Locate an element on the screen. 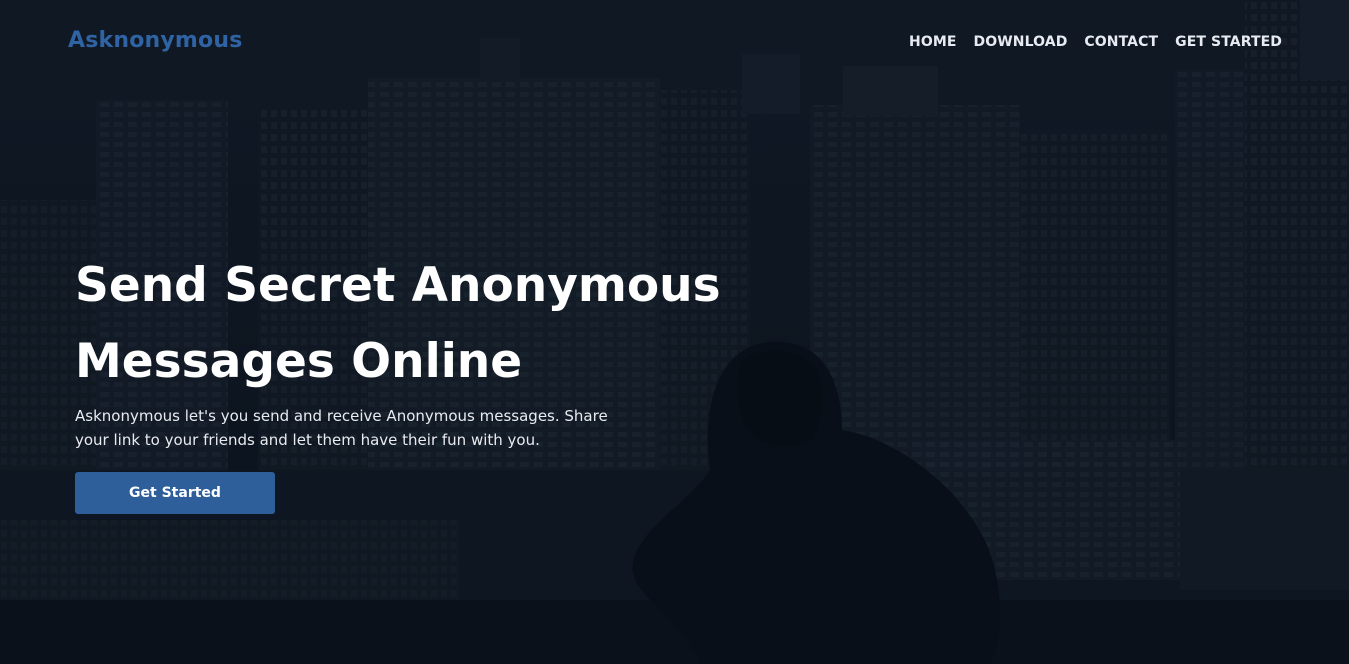 This screenshot has width=1349, height=664. nav-links: HOME DOWNLOAD CONTACT GET STARTED is located at coordinates (1095, 42).